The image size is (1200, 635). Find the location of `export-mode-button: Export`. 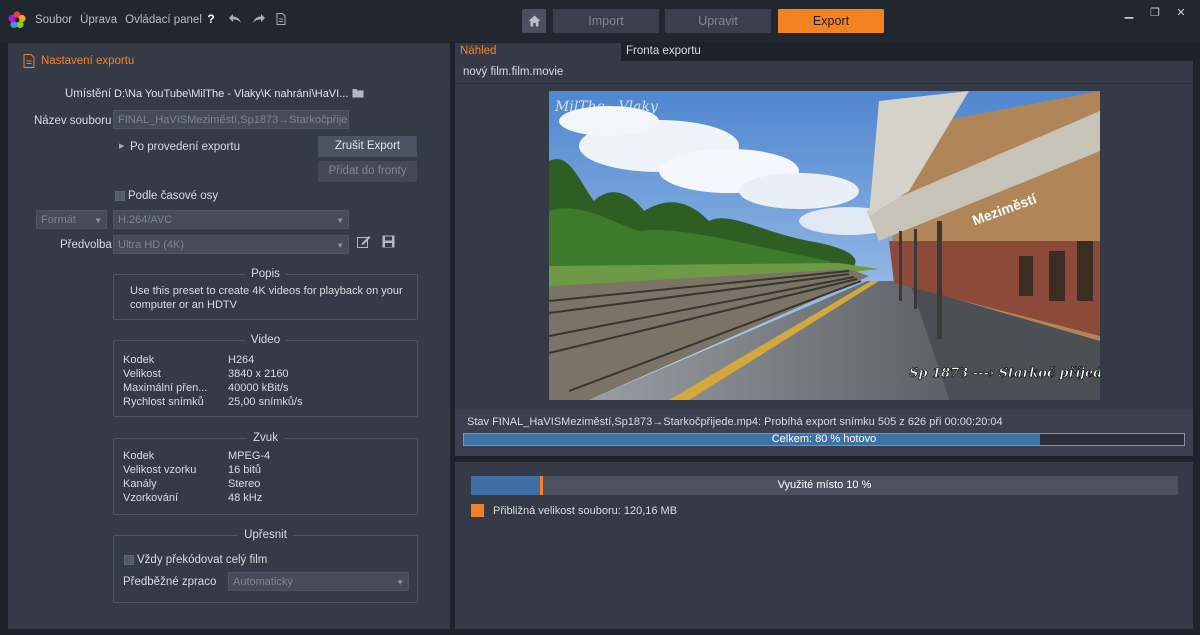

export-mode-button: Export is located at coordinates (831, 21).